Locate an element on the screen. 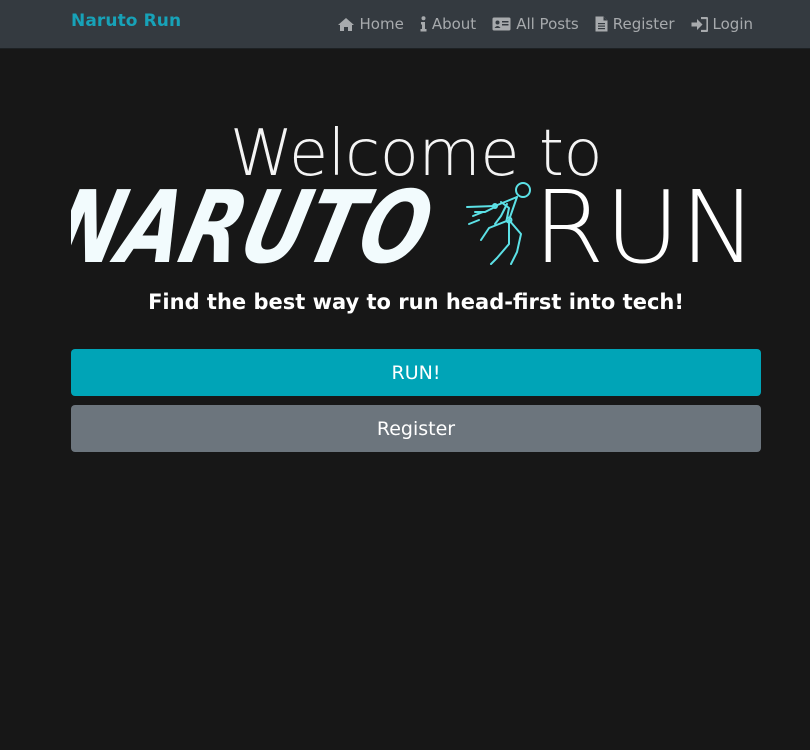  sign-in-icon is located at coordinates (699, 24).